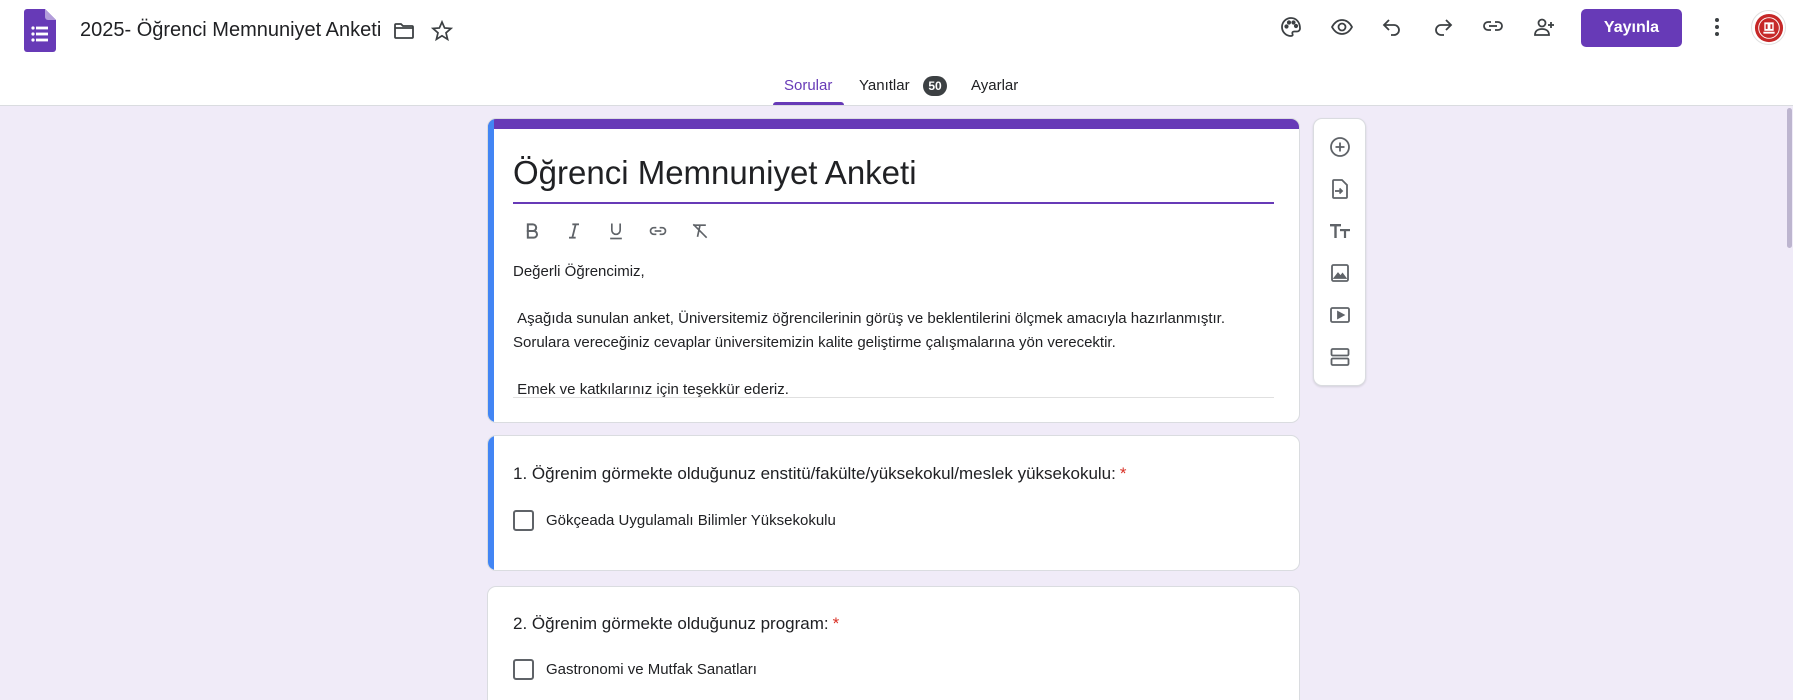 This screenshot has height=700, width=1793. What do you see at coordinates (1340, 147) in the screenshot?
I see `add-question-icon` at bounding box center [1340, 147].